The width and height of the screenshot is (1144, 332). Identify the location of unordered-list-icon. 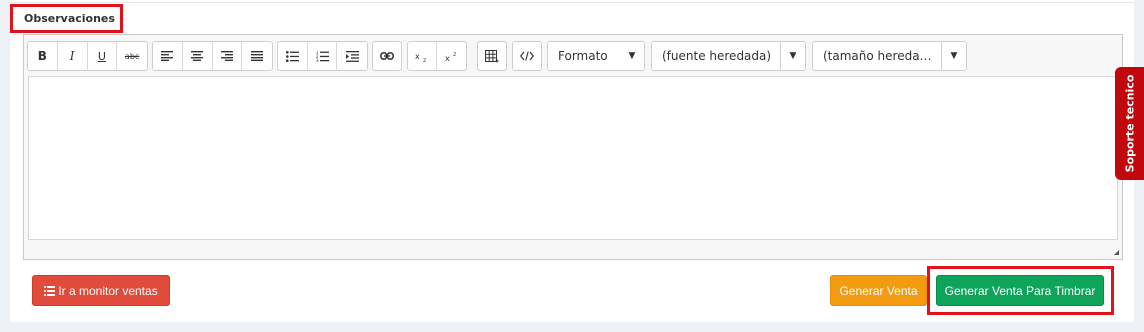
(292, 56).